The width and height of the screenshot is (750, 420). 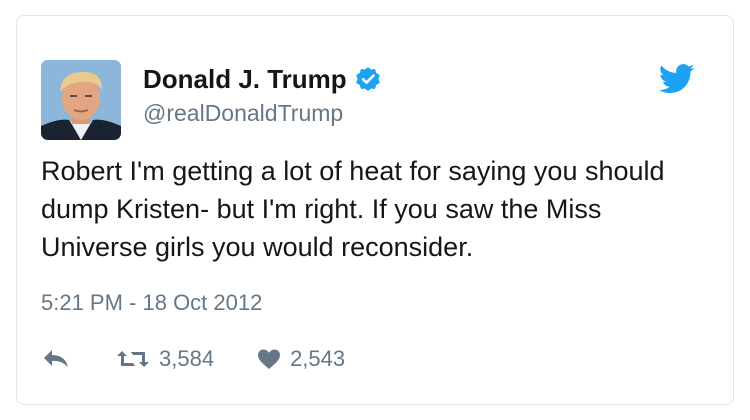 I want to click on twitter-bird-icon, so click(x=676, y=79).